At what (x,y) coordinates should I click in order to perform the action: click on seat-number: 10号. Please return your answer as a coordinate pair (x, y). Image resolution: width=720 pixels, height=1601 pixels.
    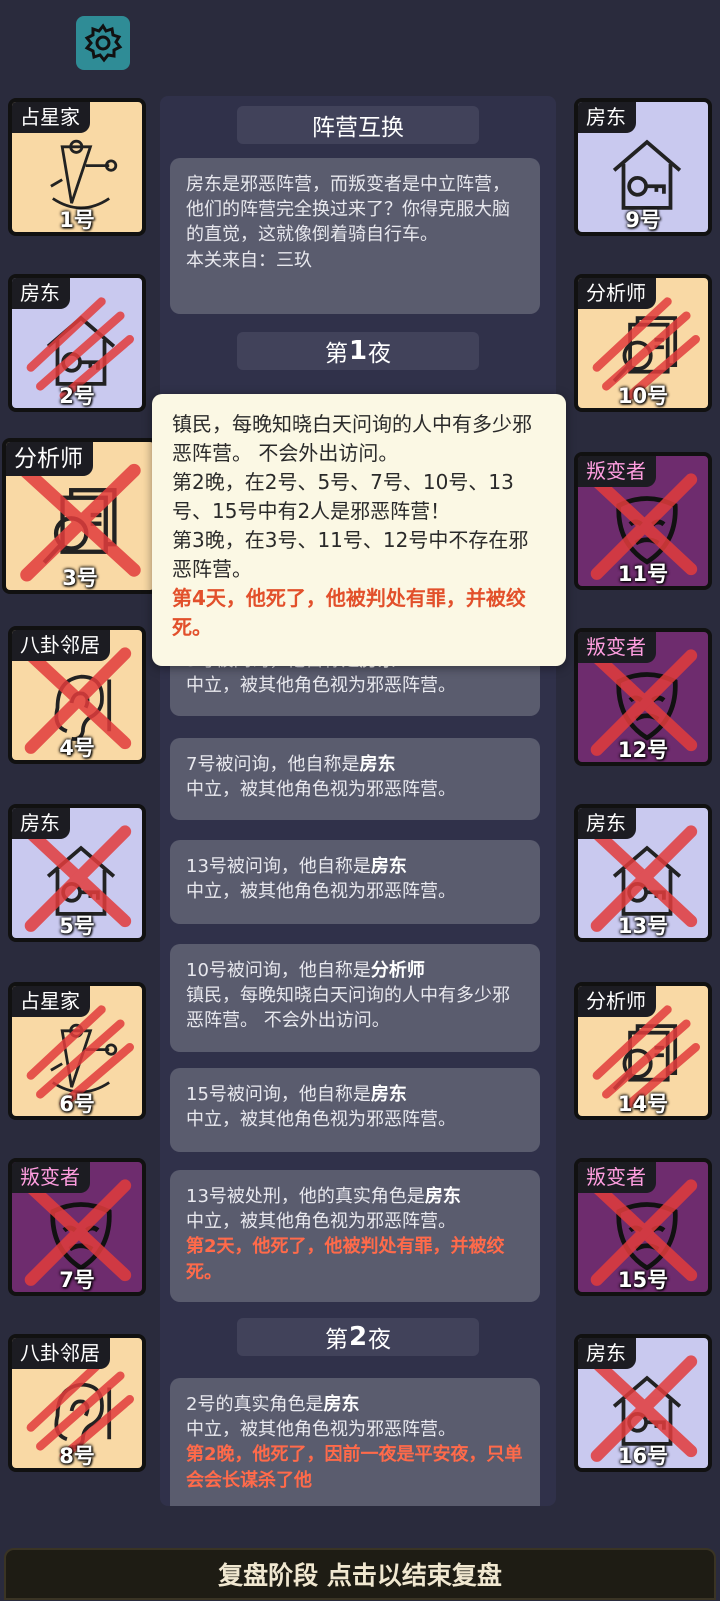
    Looking at the image, I should click on (643, 396).